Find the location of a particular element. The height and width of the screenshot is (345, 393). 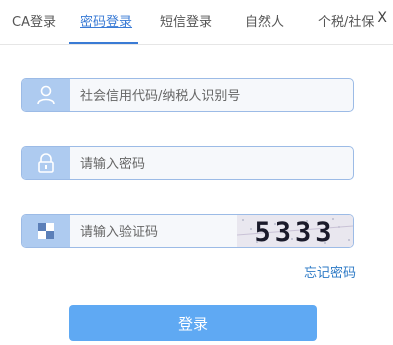

captcha-text: 5333 is located at coordinates (294, 232).